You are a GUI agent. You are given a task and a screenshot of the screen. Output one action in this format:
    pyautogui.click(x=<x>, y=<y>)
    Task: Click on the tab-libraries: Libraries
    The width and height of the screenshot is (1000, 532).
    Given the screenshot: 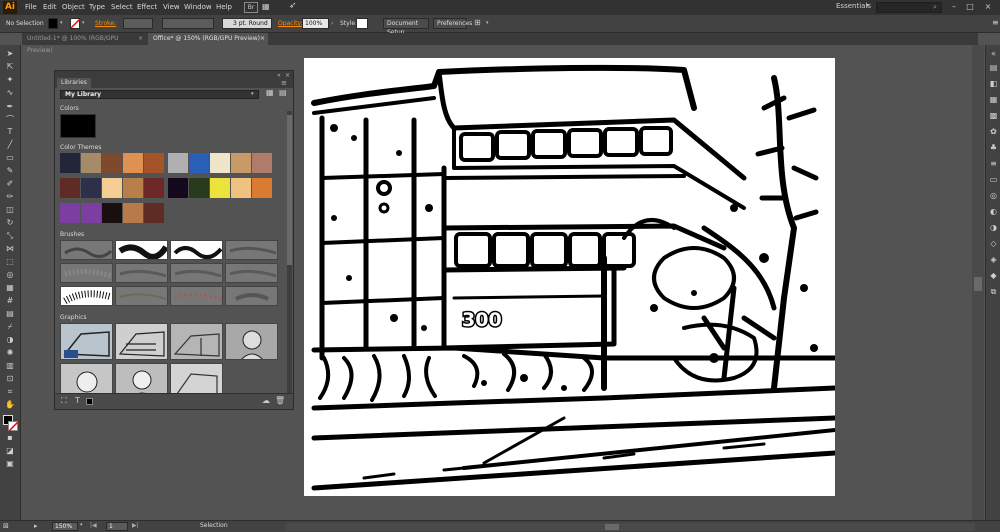 What is the action you would take?
    pyautogui.click(x=74, y=83)
    